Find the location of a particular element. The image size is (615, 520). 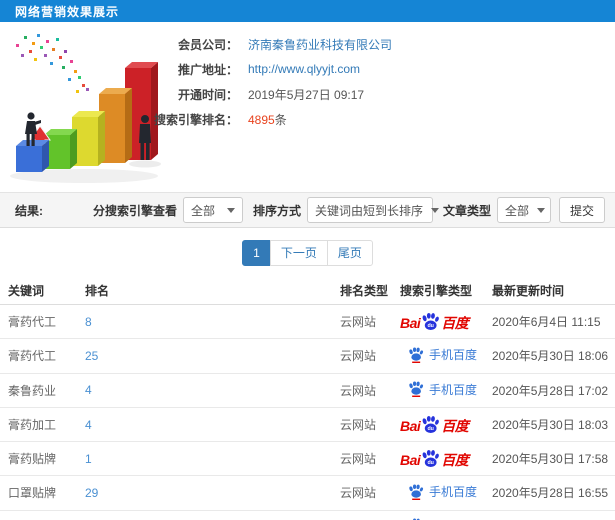

engine-filter-select: 全部 is located at coordinates (212, 210).